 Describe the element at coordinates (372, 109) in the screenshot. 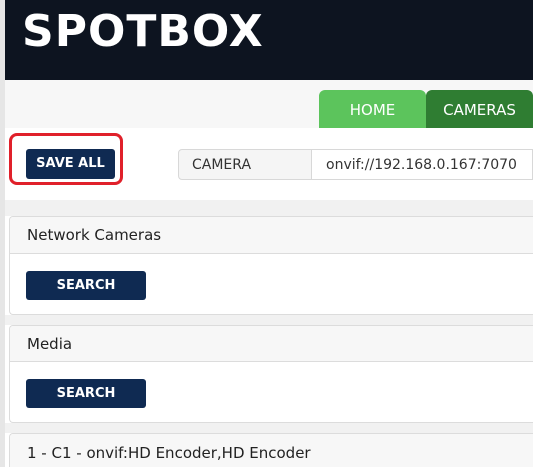

I see `tab-home: HOME` at that location.